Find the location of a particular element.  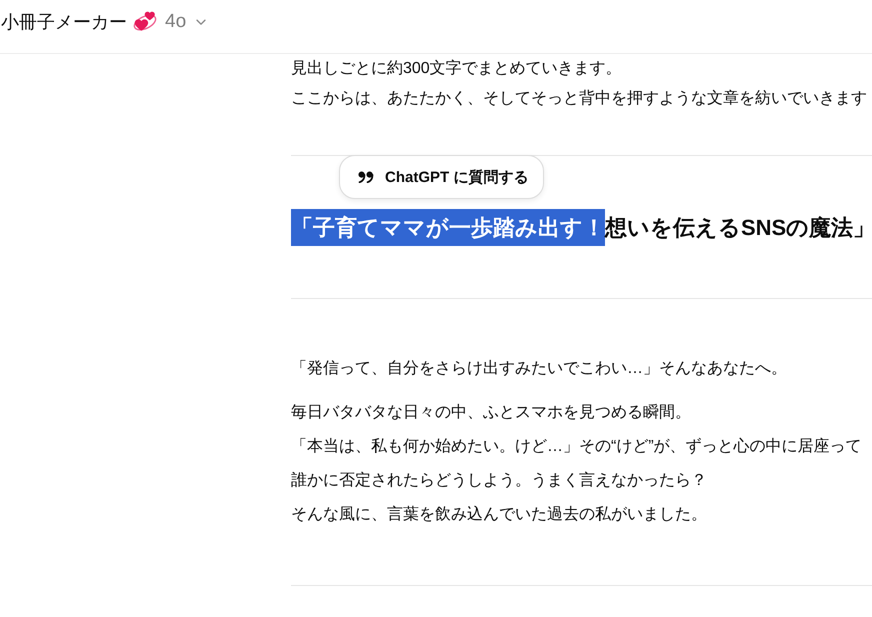

gpt-title: 小冊子メーカー is located at coordinates (64, 22).